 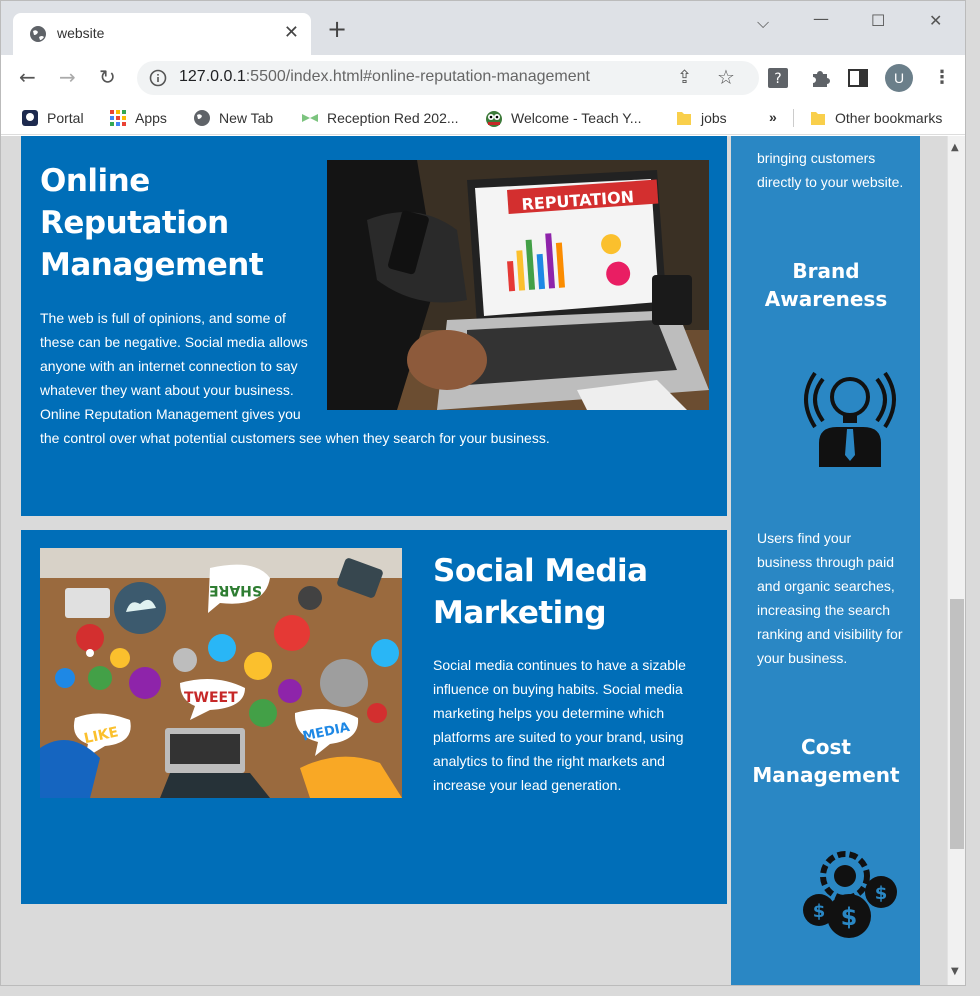 What do you see at coordinates (714, 118) in the screenshot?
I see `bookmark-label: jobs` at bounding box center [714, 118].